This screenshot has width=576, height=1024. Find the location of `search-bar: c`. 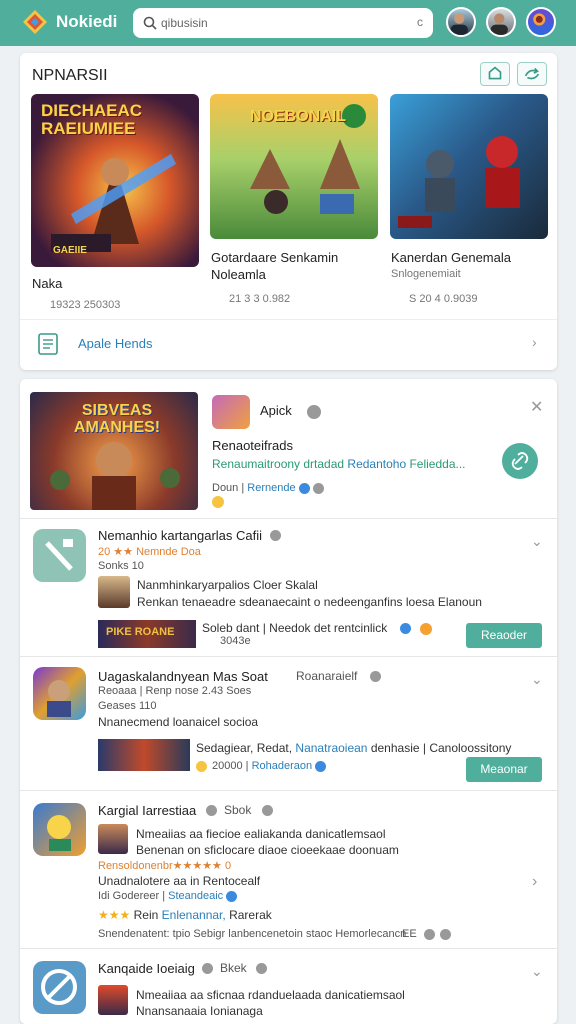

search-bar: c is located at coordinates (283, 23).